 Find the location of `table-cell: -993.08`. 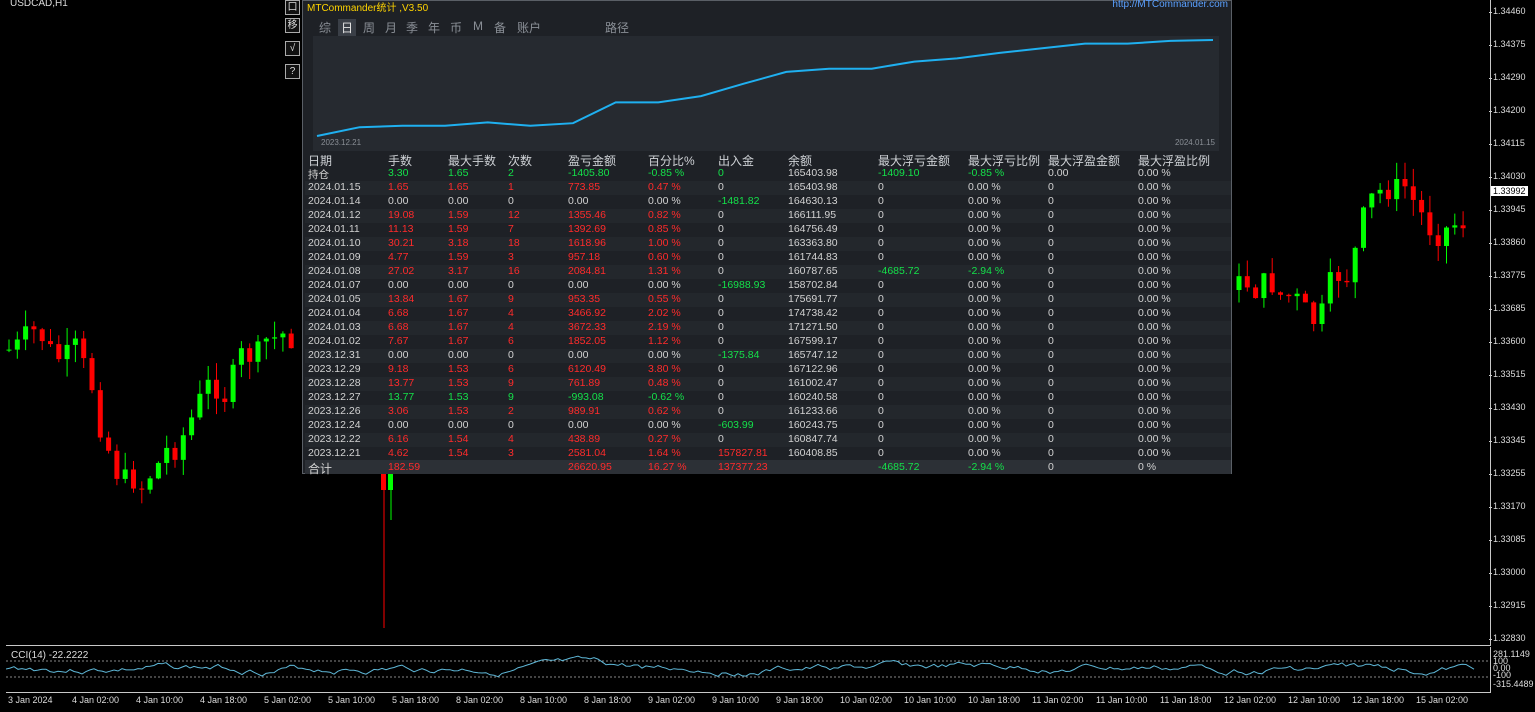

table-cell: -993.08 is located at coordinates (586, 397).